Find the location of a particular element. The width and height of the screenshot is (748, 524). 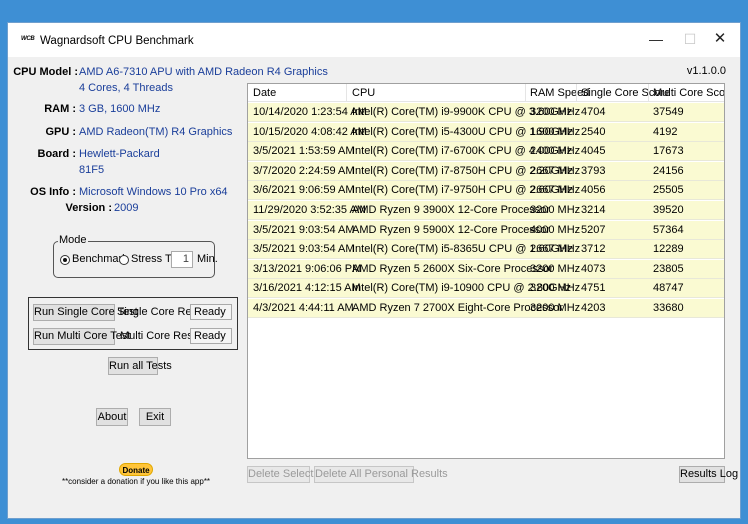

ram-label: RAM : is located at coordinates (60, 109).